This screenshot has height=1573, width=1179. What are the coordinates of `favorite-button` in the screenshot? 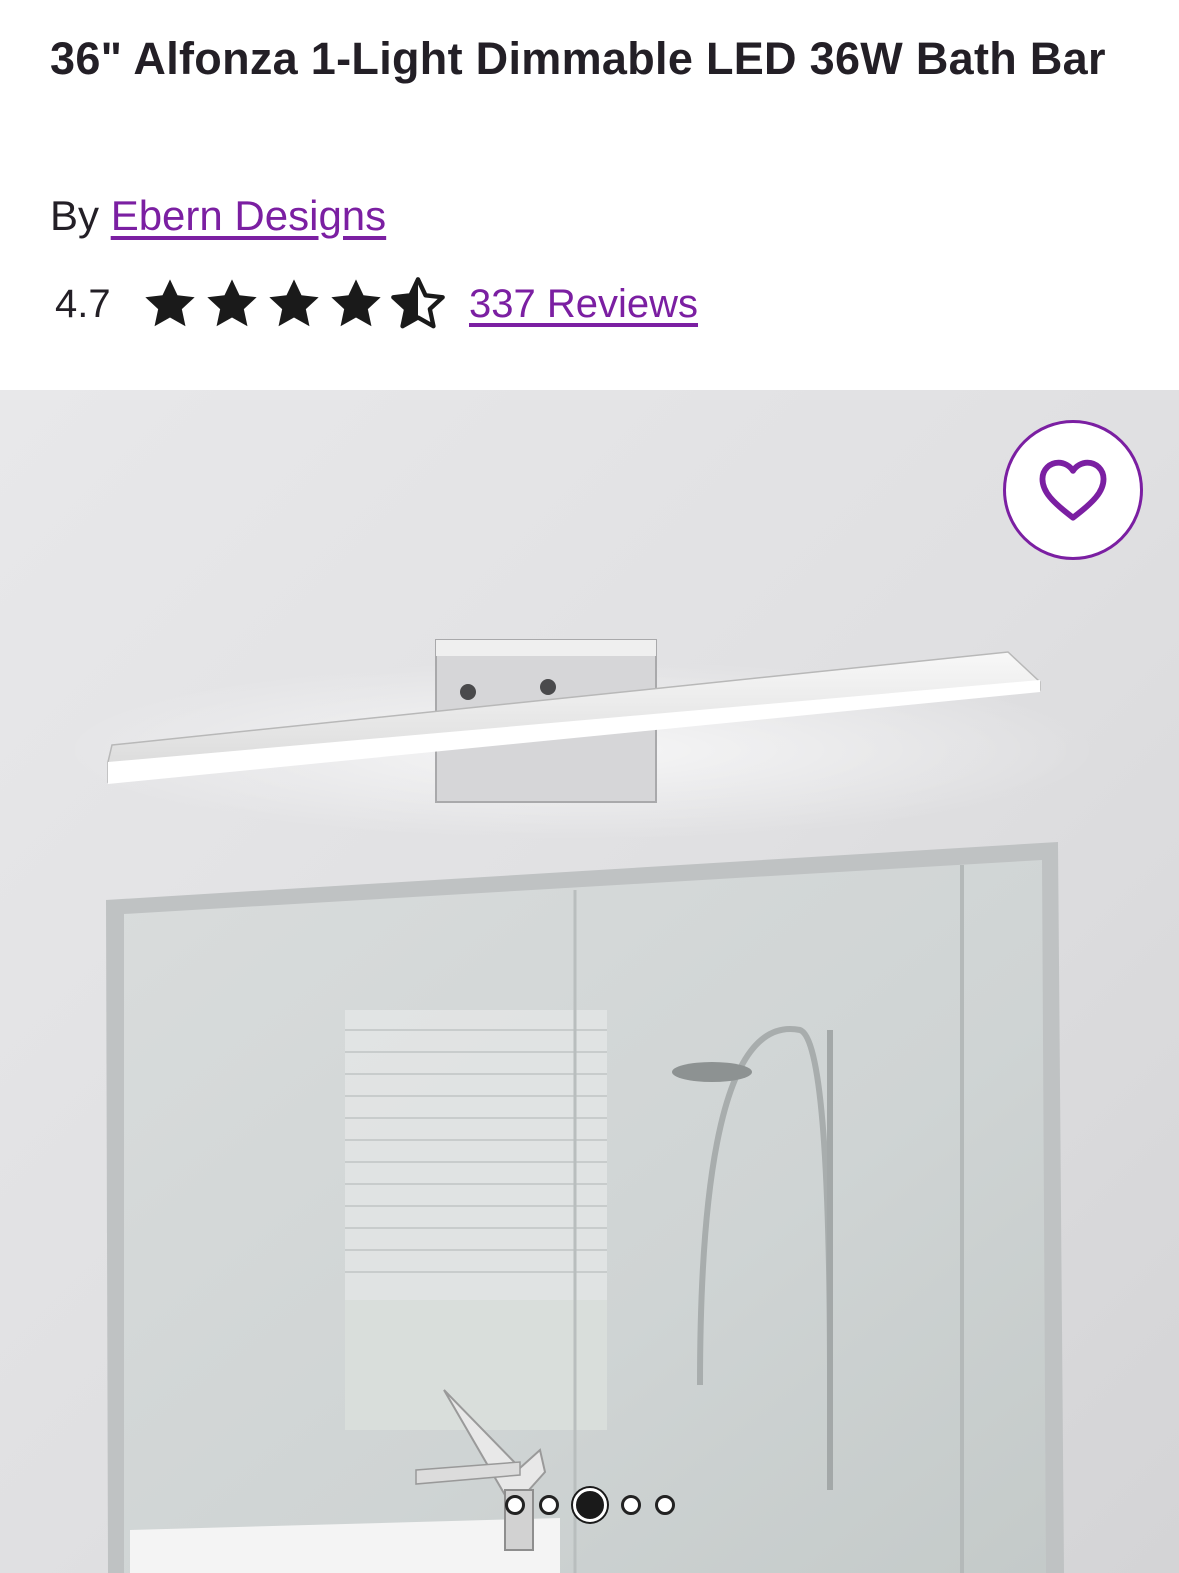 It's located at (1073, 490).